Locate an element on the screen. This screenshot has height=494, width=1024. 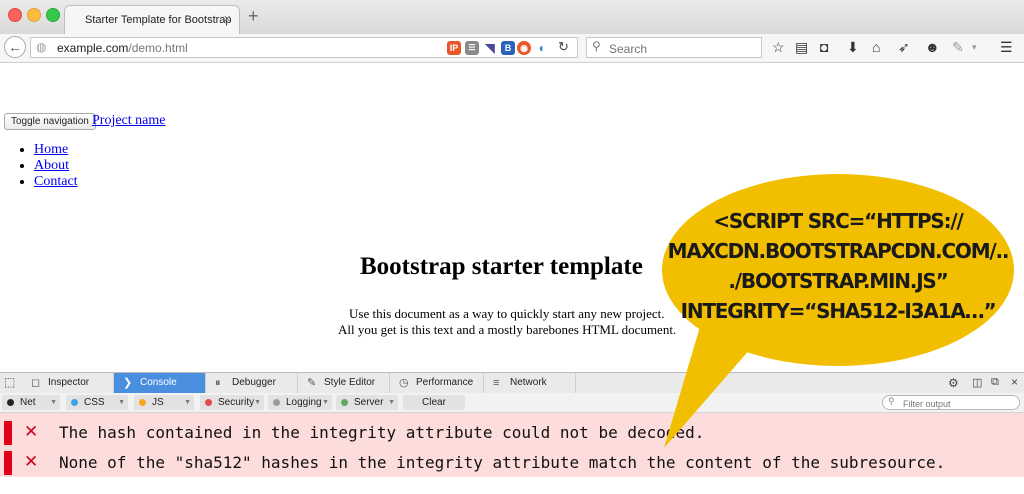
search-icon: ⚲ is located at coordinates (596, 46).